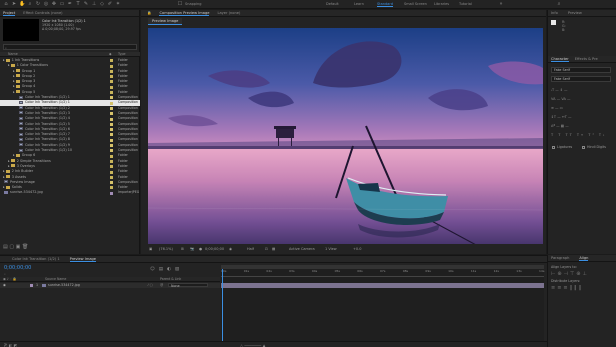  Describe the element at coordinates (17, 268) in the screenshot. I see `timeline-timecode: 0;00;00;00` at that location.